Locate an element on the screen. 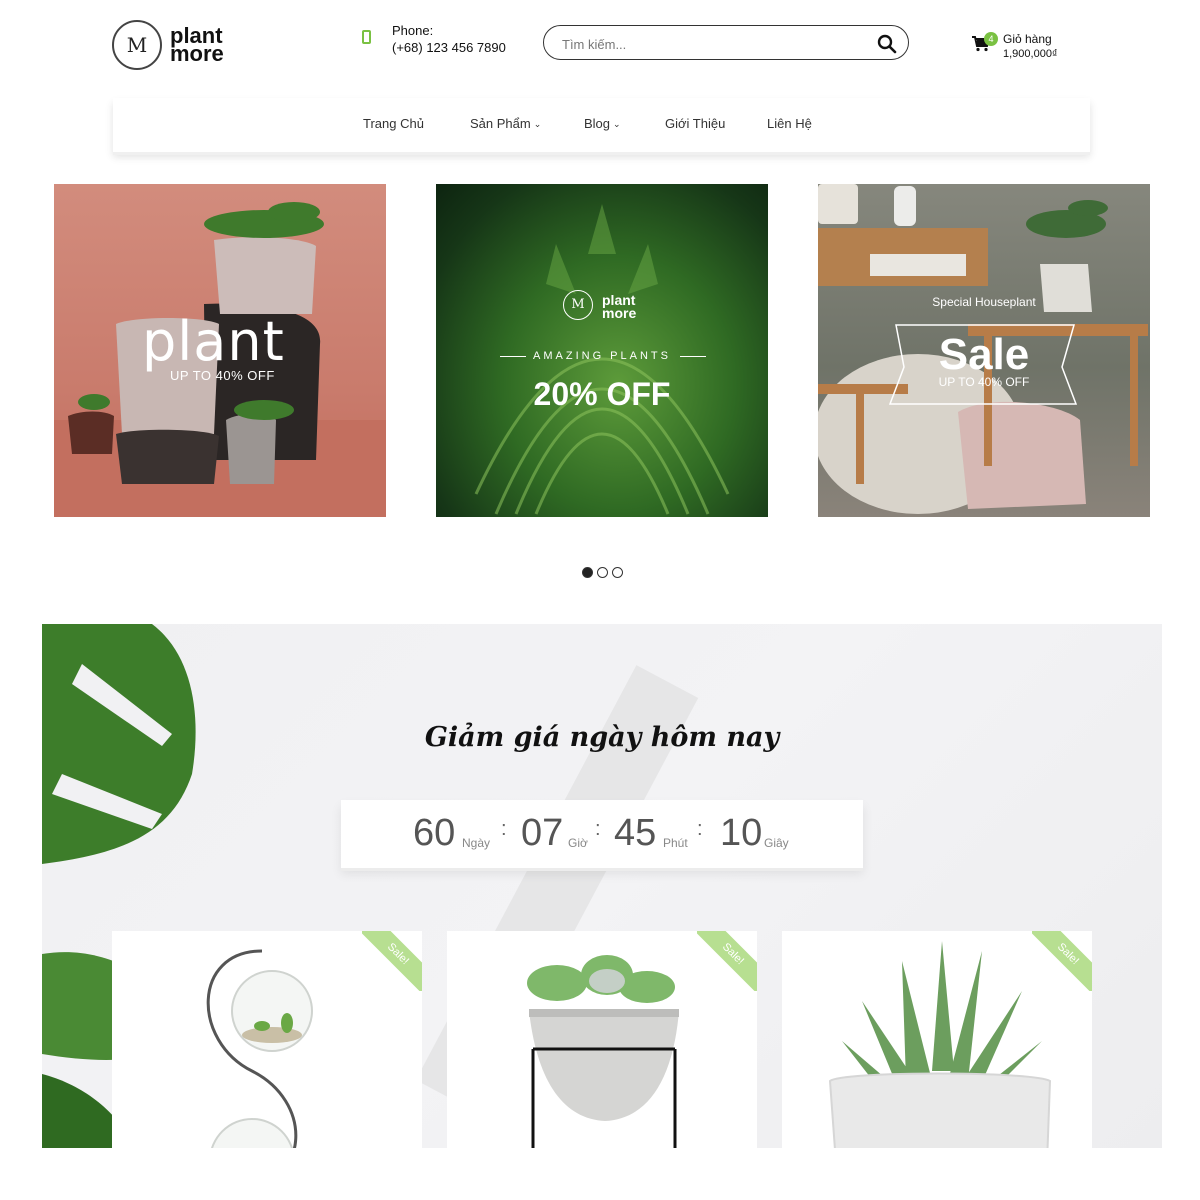  promo-banner-3: Special Houseplant Sale UP TO 40% OFF is located at coordinates (984, 350).